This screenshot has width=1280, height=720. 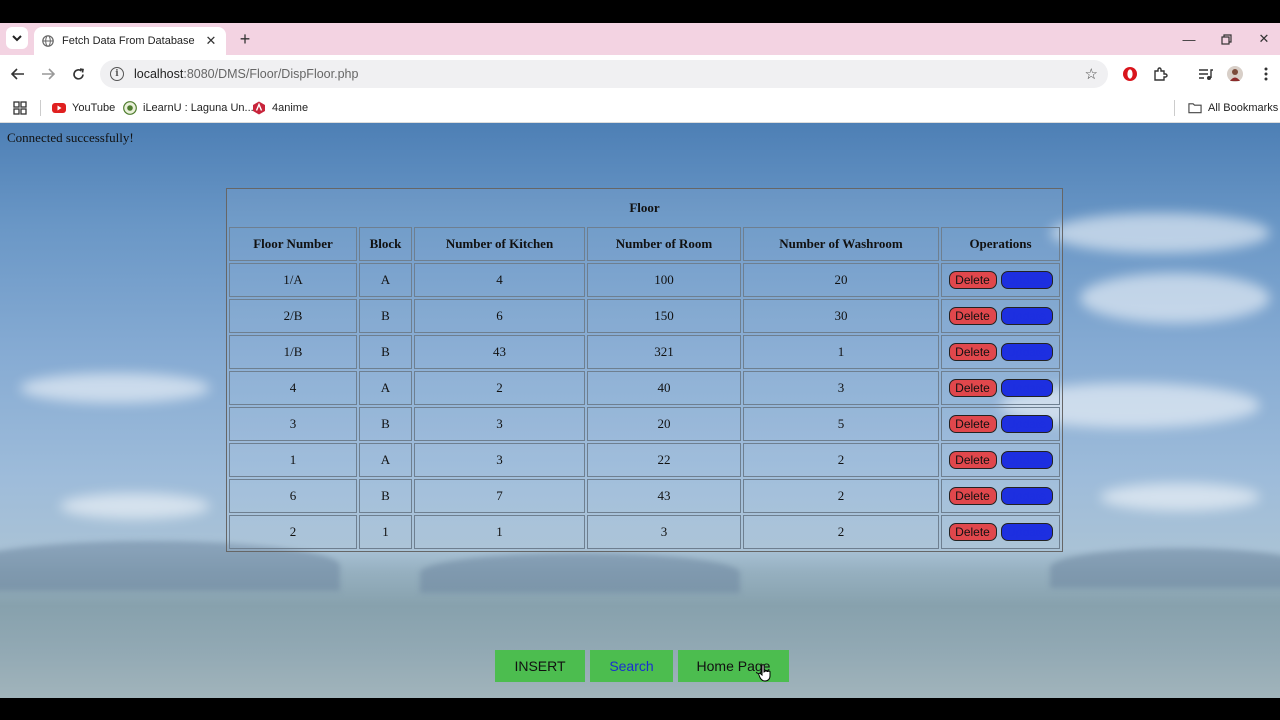 I want to click on cell-room: 40, so click(x=664, y=388).